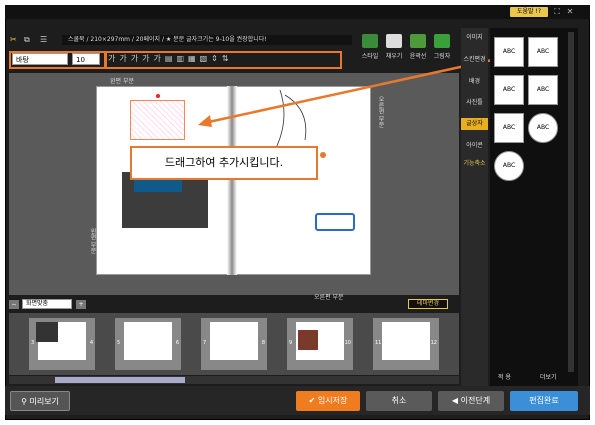  Describe the element at coordinates (474, 36) in the screenshot. I see `tab-image: 이미지` at that location.